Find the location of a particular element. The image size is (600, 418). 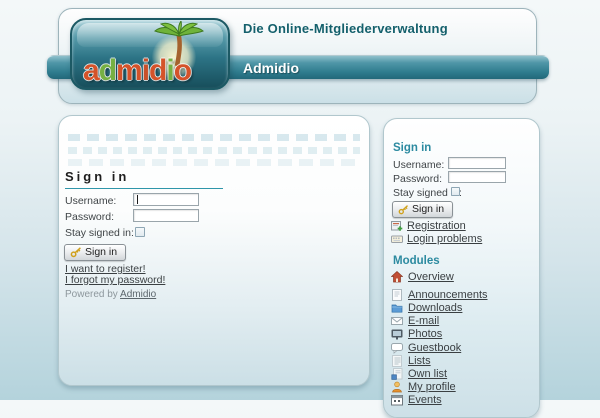

module-item-guestbook: Guestbook is located at coordinates (439, 347).